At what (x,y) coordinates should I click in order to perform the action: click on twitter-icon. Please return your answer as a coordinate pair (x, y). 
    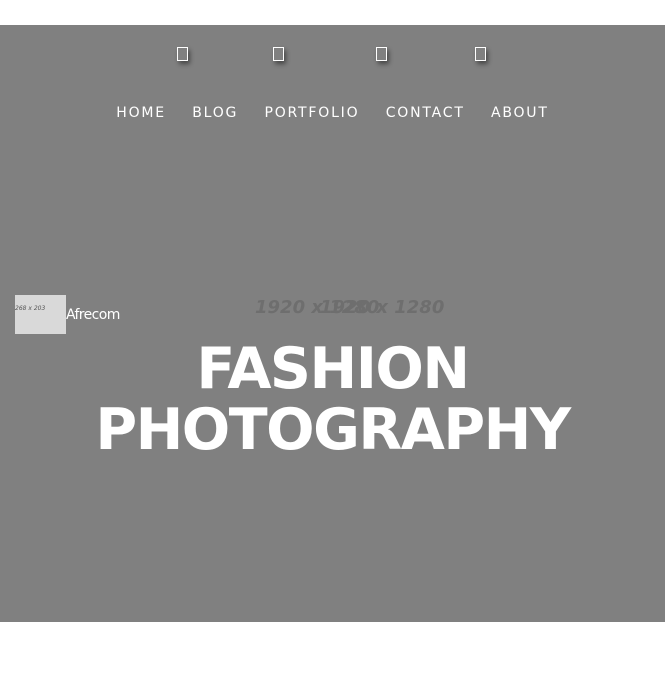
    Looking at the image, I should click on (278, 54).